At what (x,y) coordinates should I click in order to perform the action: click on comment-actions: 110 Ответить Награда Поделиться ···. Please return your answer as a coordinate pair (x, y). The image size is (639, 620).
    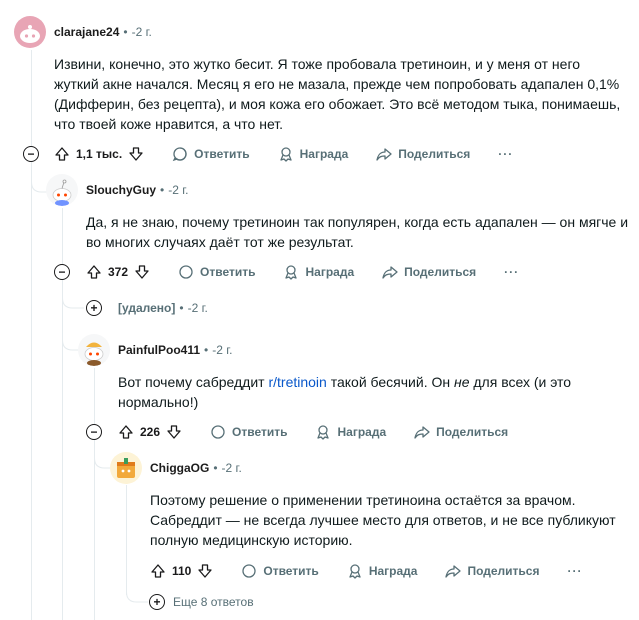
    Looking at the image, I should click on (366, 571).